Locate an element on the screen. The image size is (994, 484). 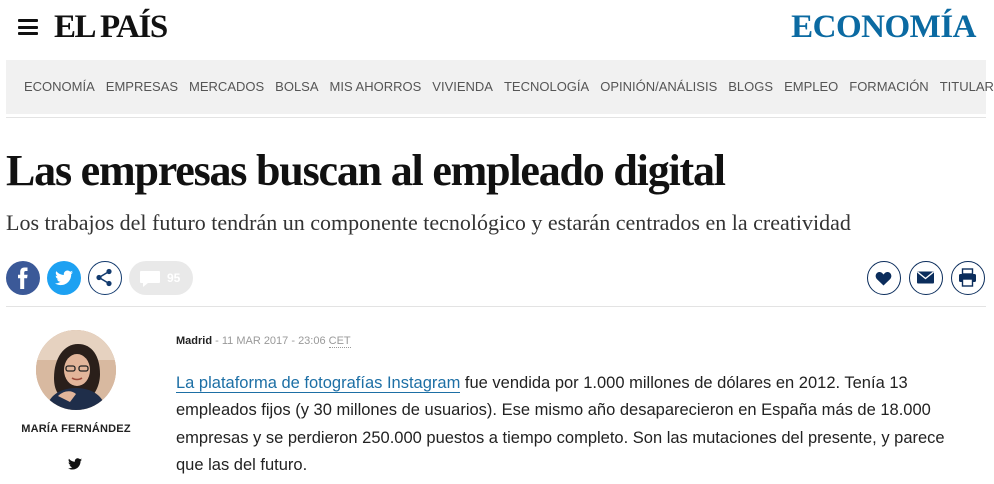
dateline-date: 11 MAR 2017 - 23:06 is located at coordinates (275, 341).